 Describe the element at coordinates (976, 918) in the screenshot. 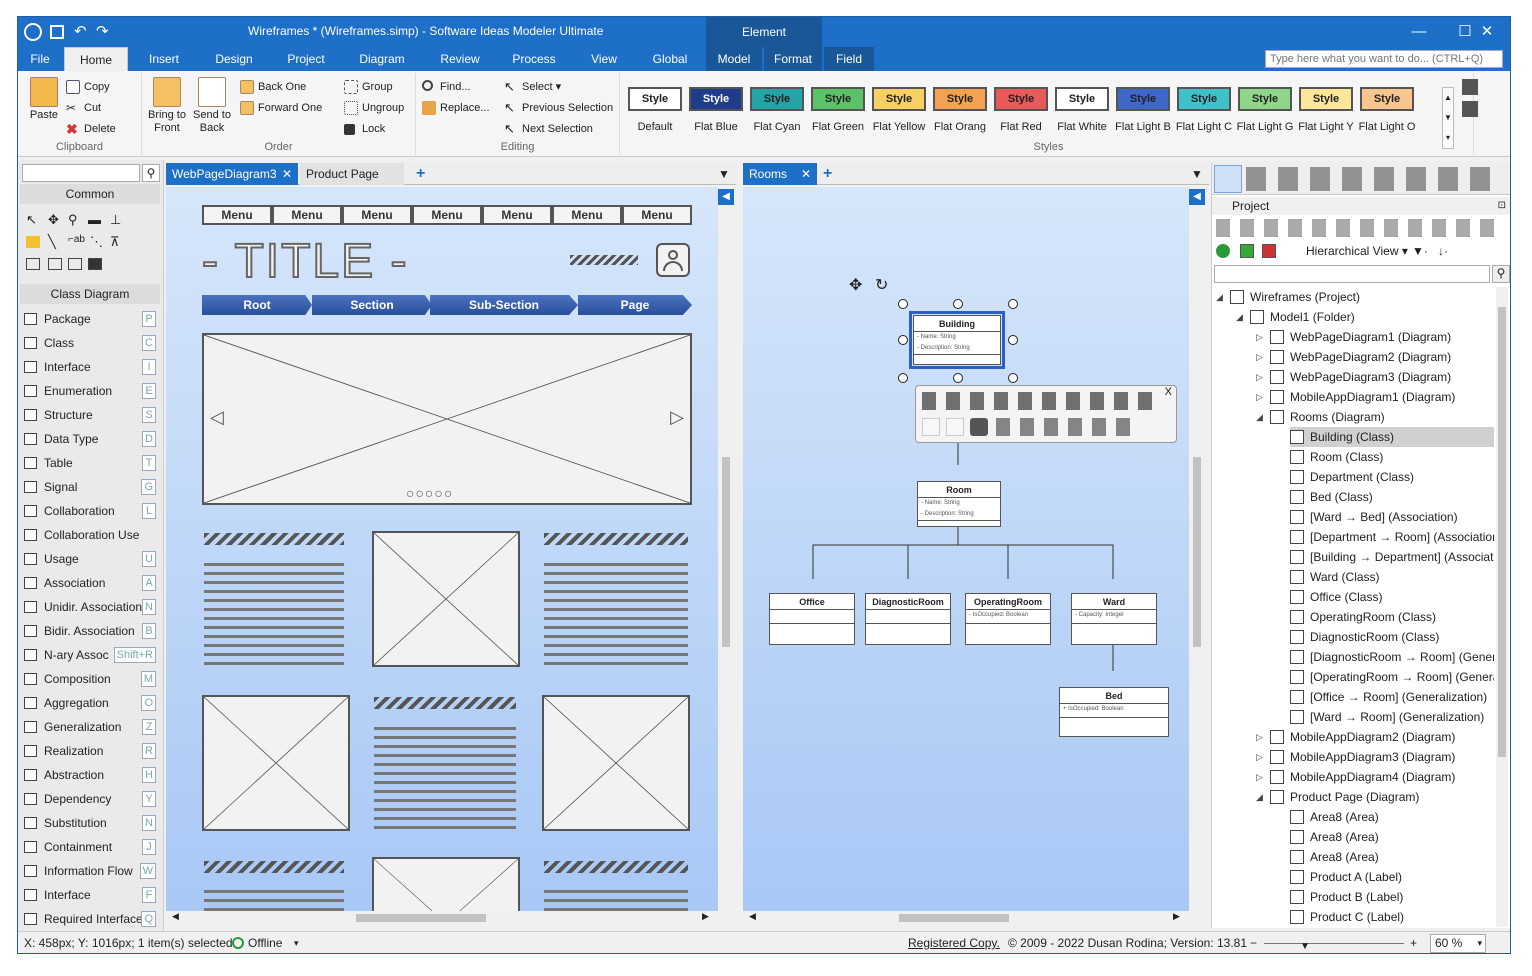

I see `right-canvas-hscroll: ◀ ▶` at that location.